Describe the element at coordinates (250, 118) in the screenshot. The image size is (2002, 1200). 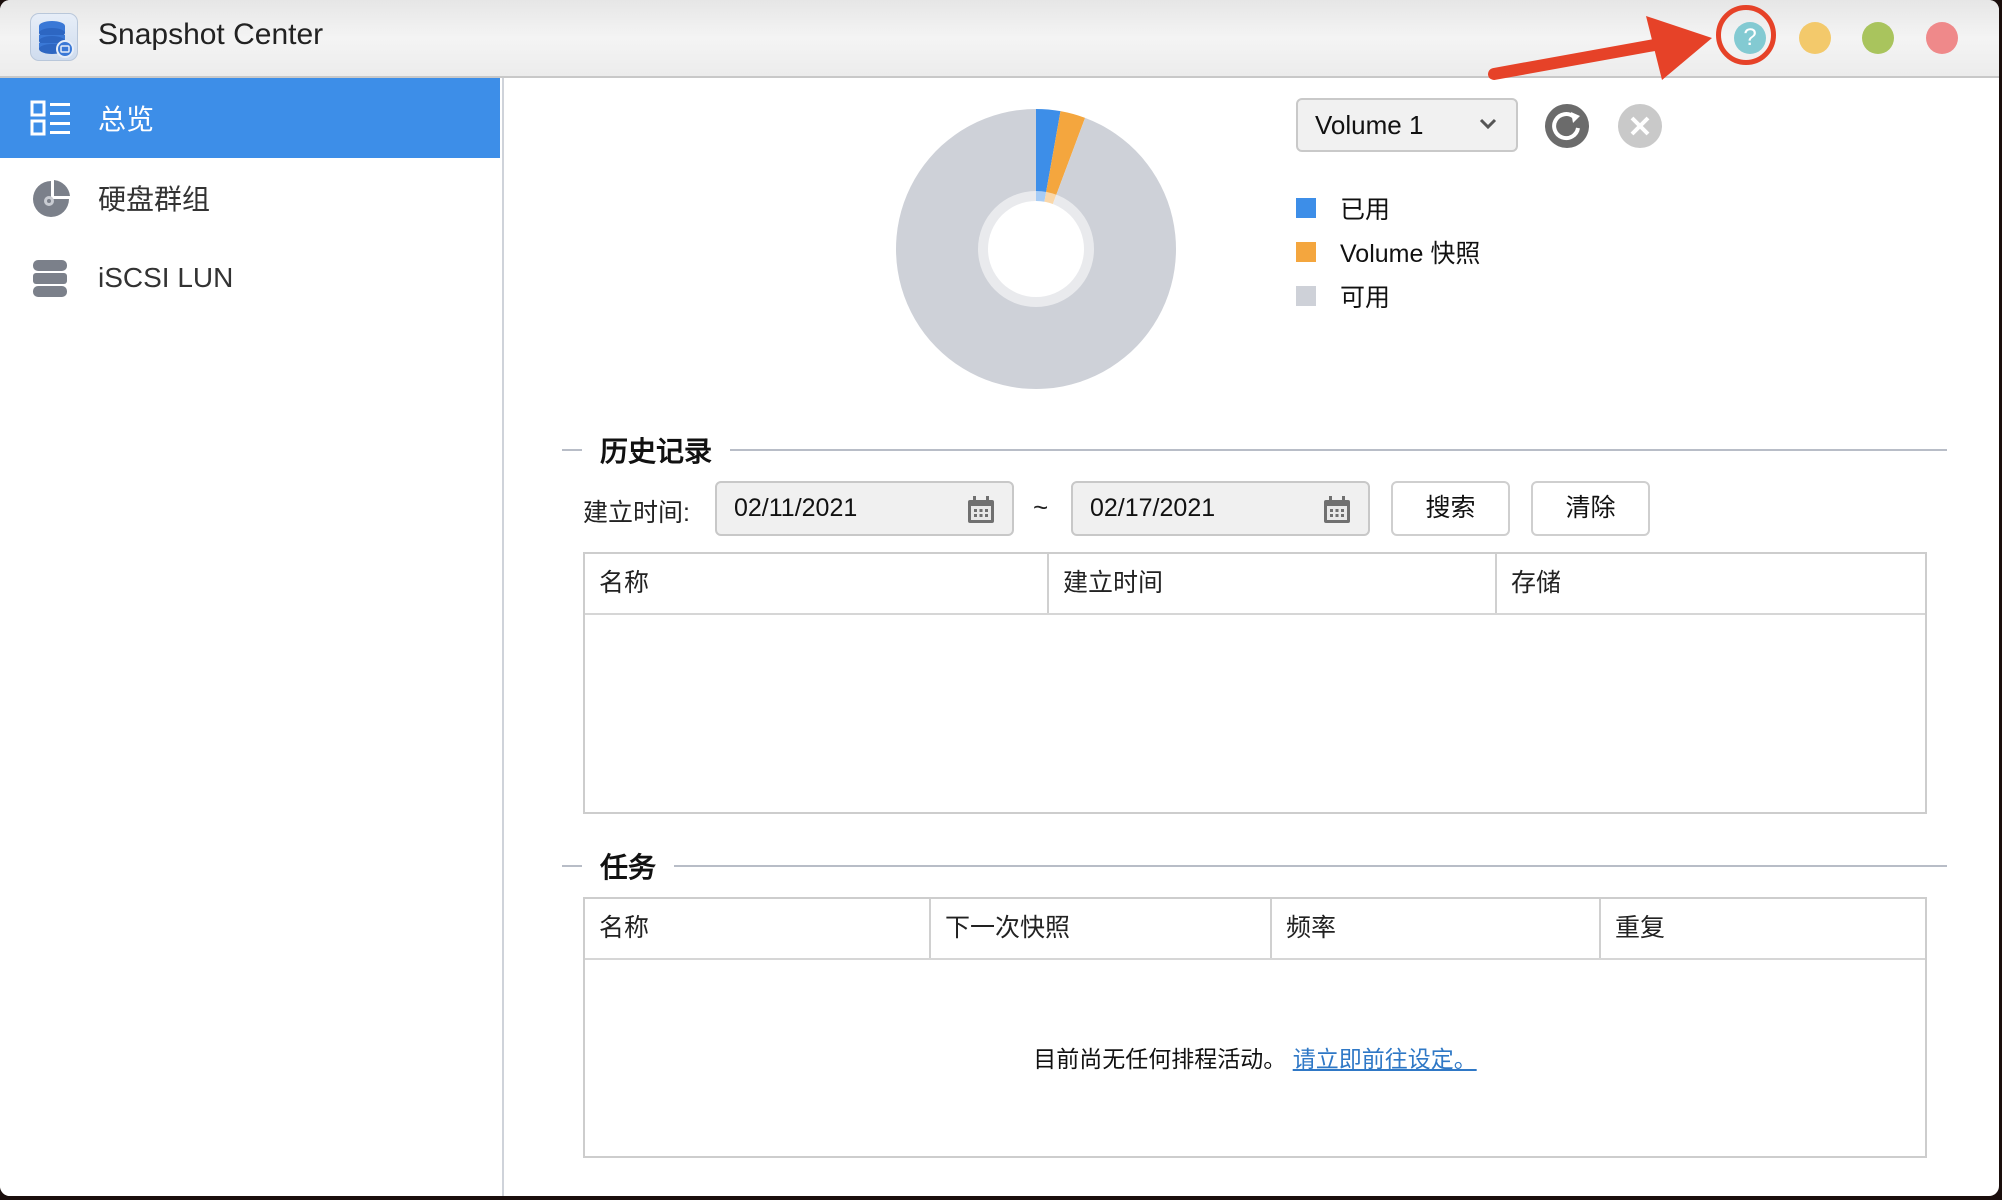
I see `sidebar-item-overview: 总览` at that location.